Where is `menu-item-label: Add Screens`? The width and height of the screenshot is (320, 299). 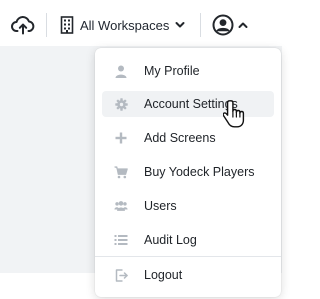
menu-item-label: Add Screens is located at coordinates (180, 138).